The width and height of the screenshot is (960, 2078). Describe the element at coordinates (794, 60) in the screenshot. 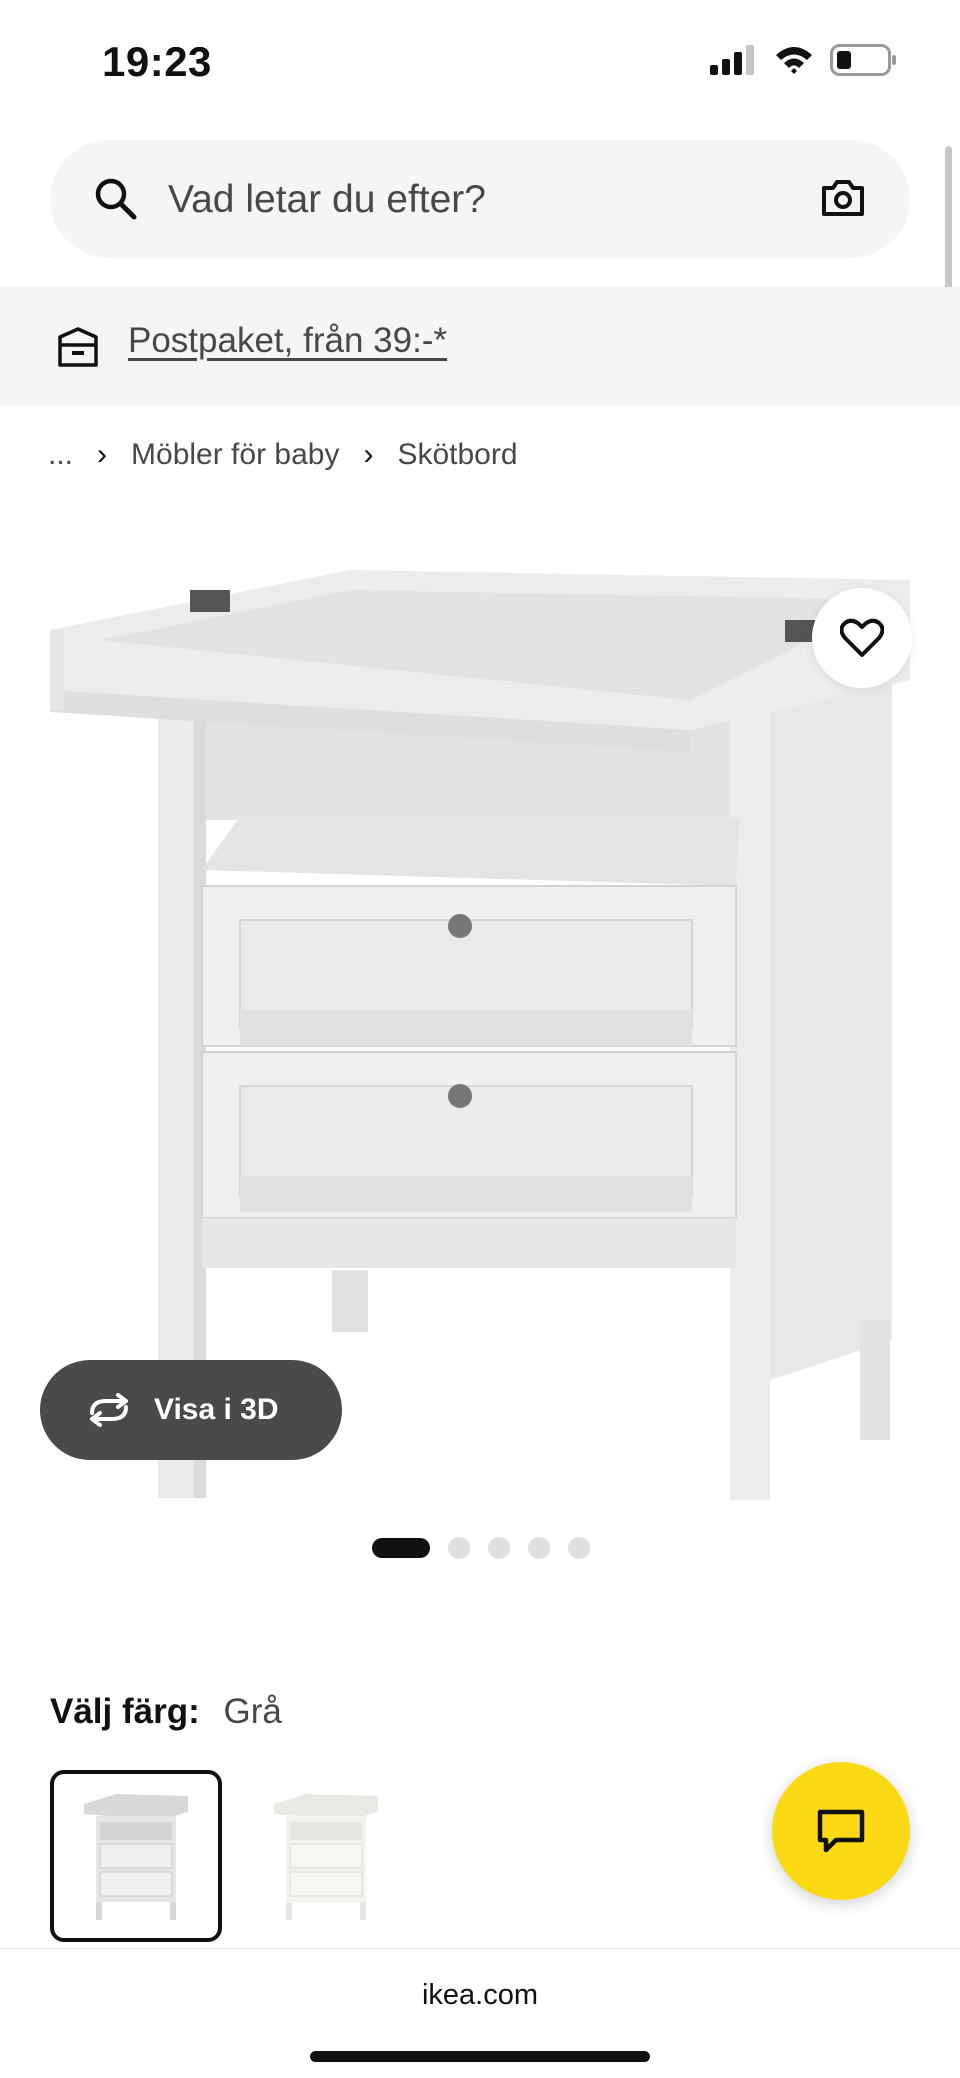

I see `wifi-icon` at that location.